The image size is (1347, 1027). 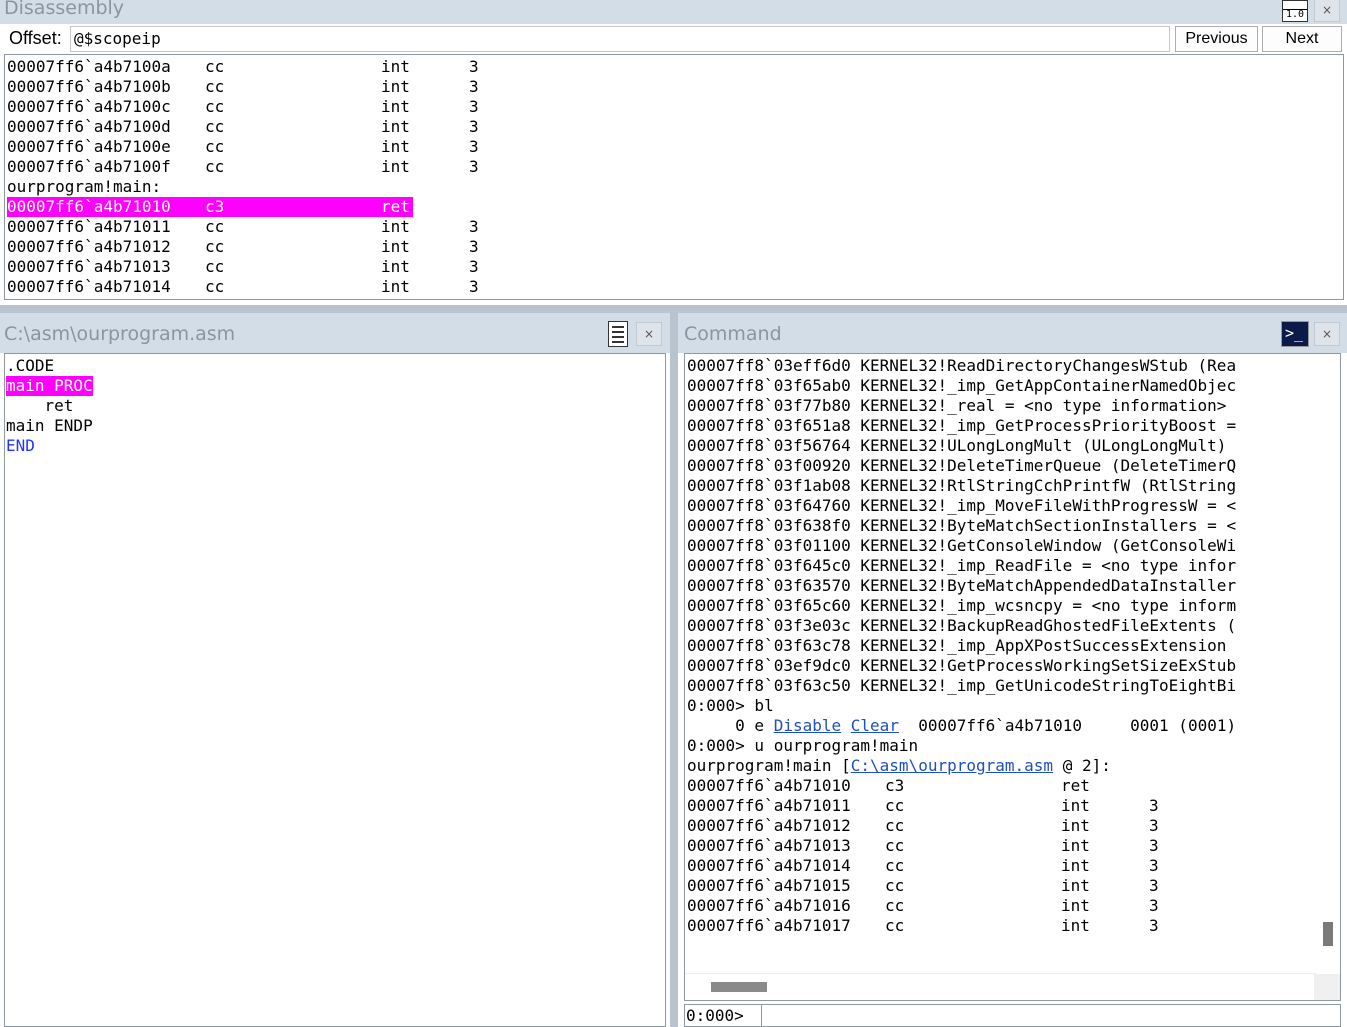 I want to click on command-disasm-bytes: c3, so click(x=895, y=785).